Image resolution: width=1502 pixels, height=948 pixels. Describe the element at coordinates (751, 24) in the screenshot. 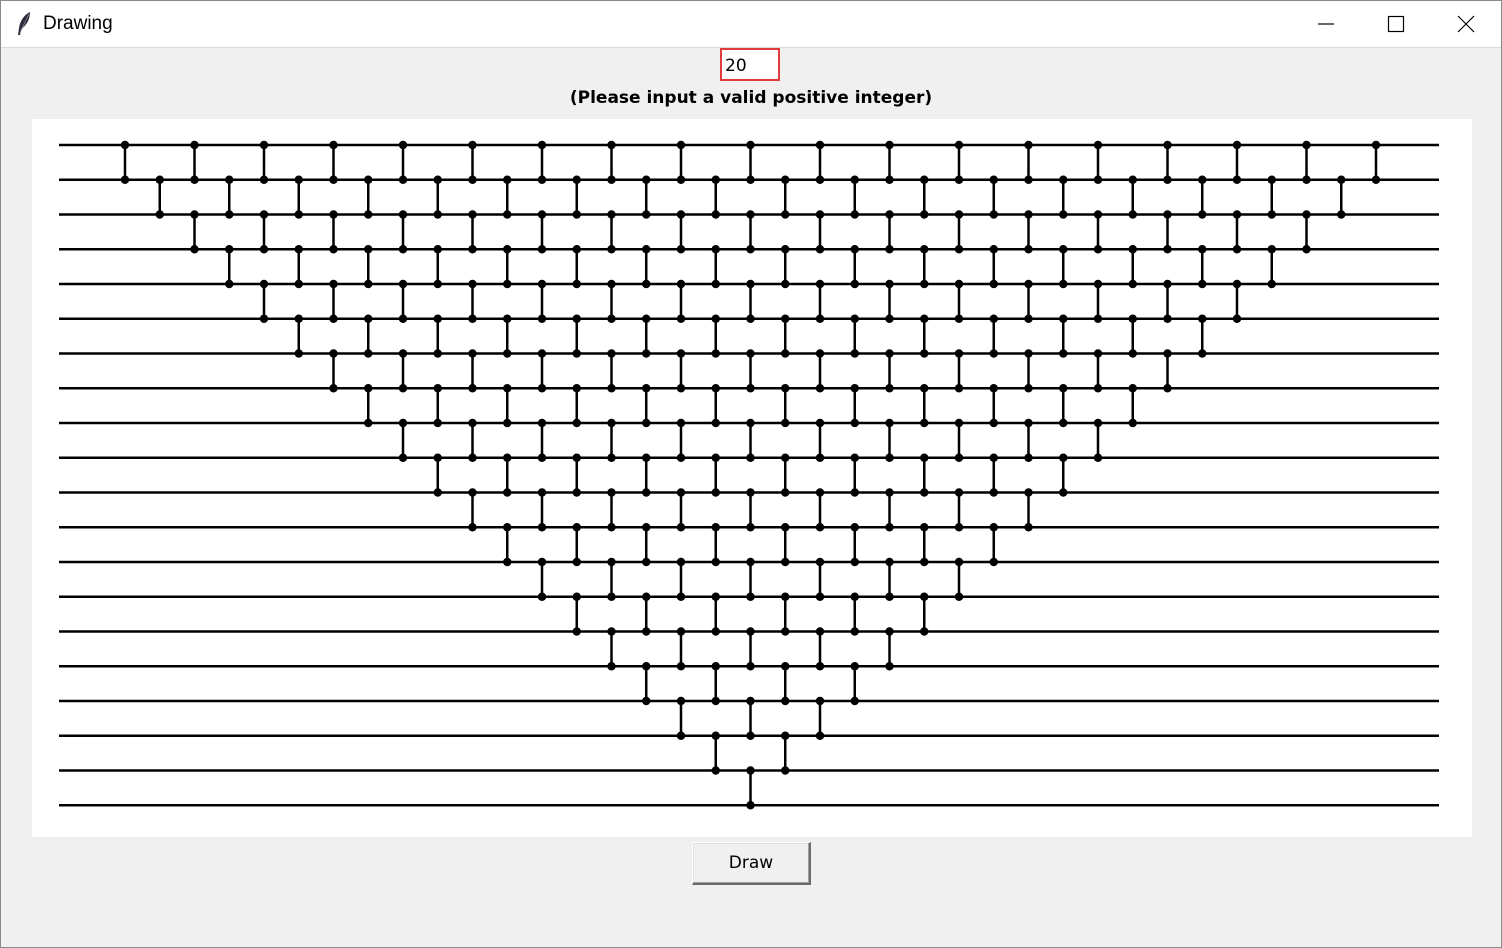

I see `title-bar: Drawing` at that location.